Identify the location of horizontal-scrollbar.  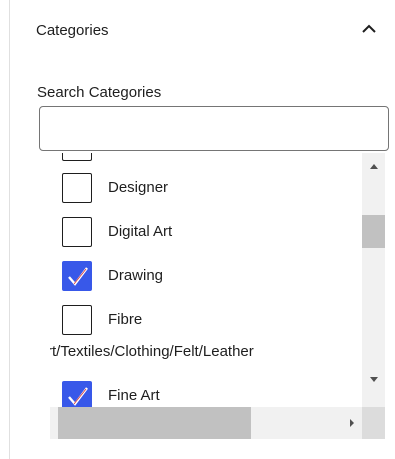
(206, 423).